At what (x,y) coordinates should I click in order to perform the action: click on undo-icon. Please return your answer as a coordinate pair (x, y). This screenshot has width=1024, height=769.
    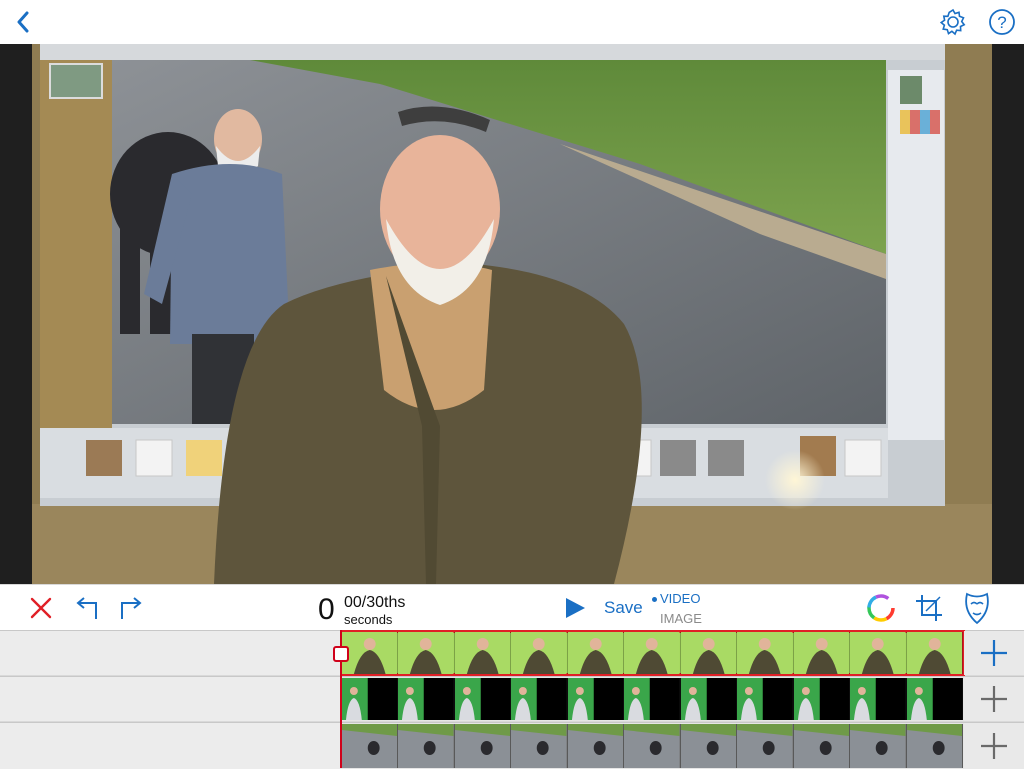
    Looking at the image, I should click on (86, 608).